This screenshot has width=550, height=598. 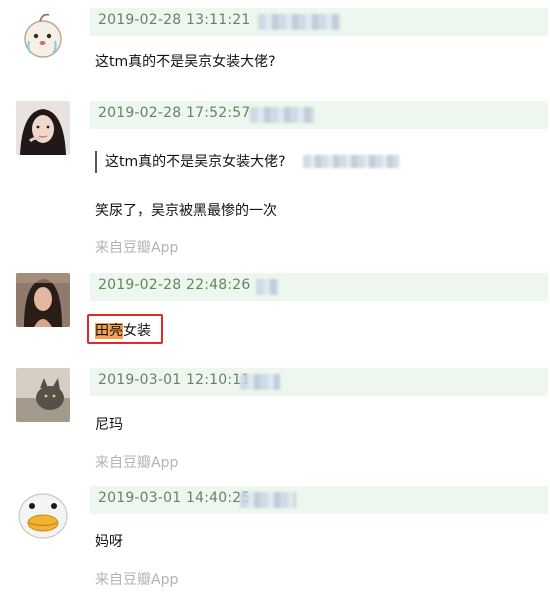 What do you see at coordinates (174, 113) in the screenshot?
I see `comment-timestamp: 2019-02-28 17:52:57` at bounding box center [174, 113].